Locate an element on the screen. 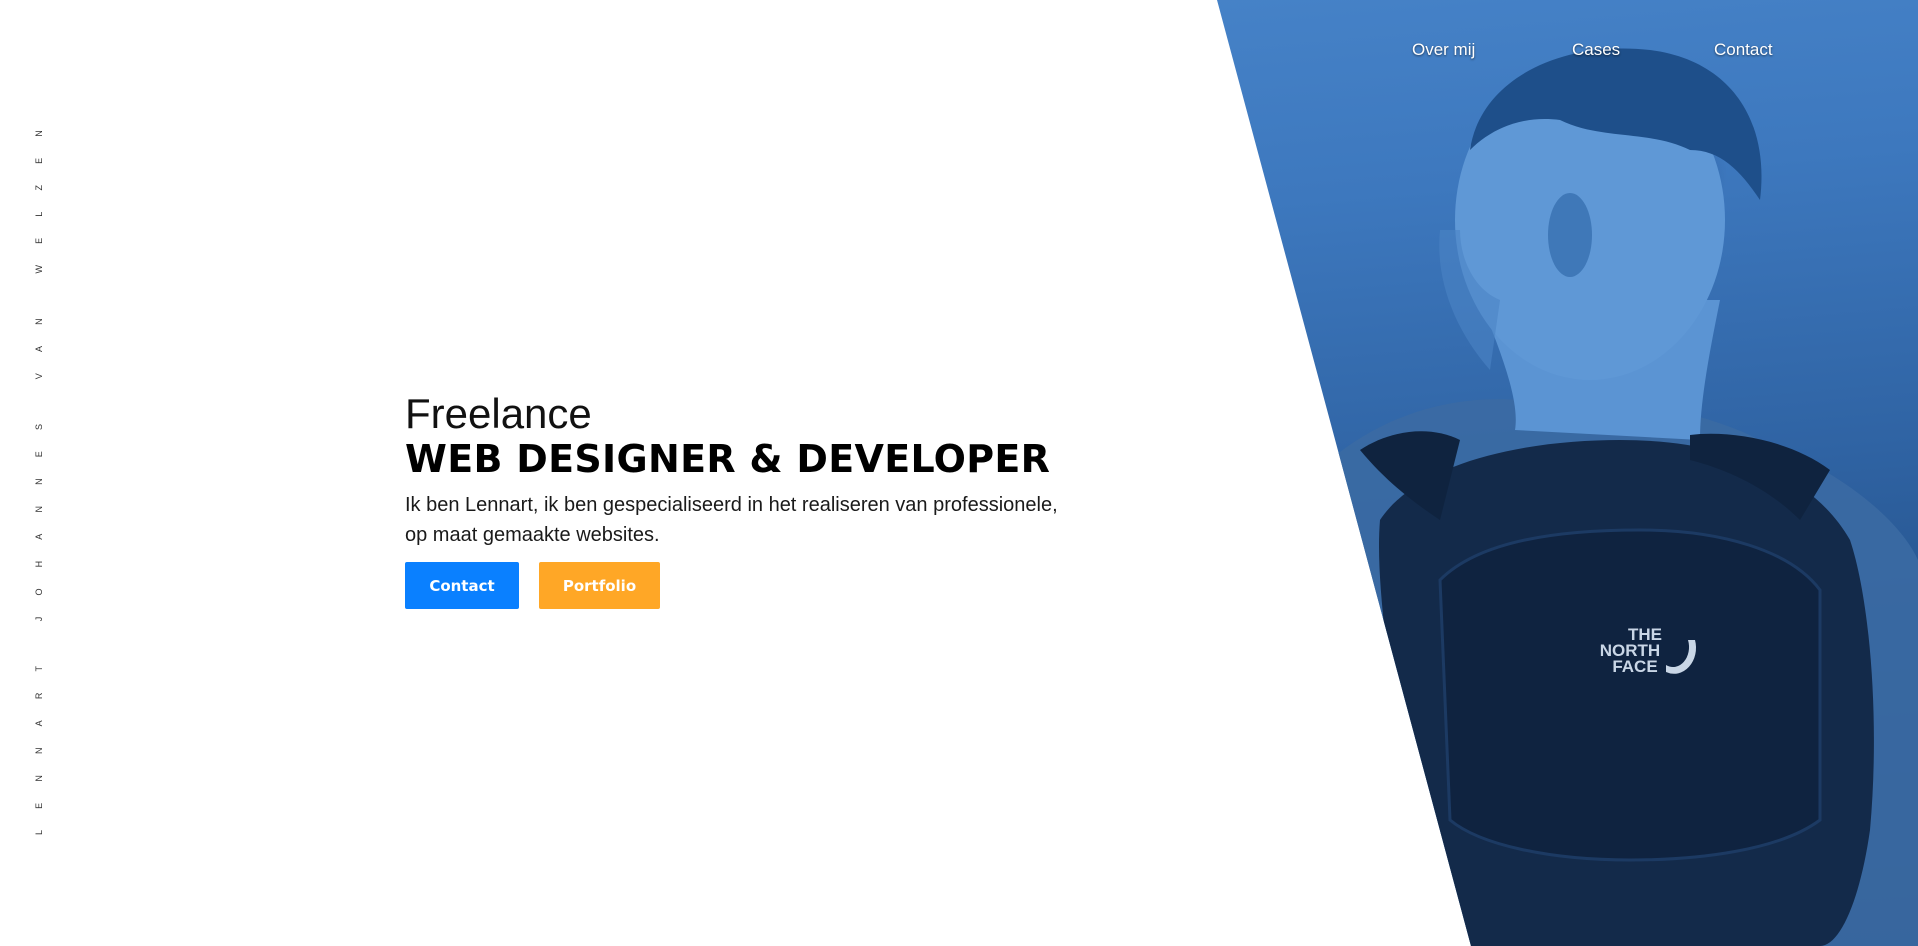 This screenshot has width=1918, height=946. side-name-text: L E N N A R T J O H A N N E S V A N W E L Z E N is located at coordinates (39, 482).